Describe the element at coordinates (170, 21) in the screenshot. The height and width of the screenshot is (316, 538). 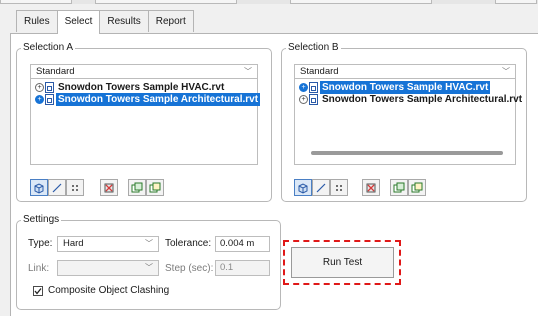
I see `tab-report: Report` at that location.